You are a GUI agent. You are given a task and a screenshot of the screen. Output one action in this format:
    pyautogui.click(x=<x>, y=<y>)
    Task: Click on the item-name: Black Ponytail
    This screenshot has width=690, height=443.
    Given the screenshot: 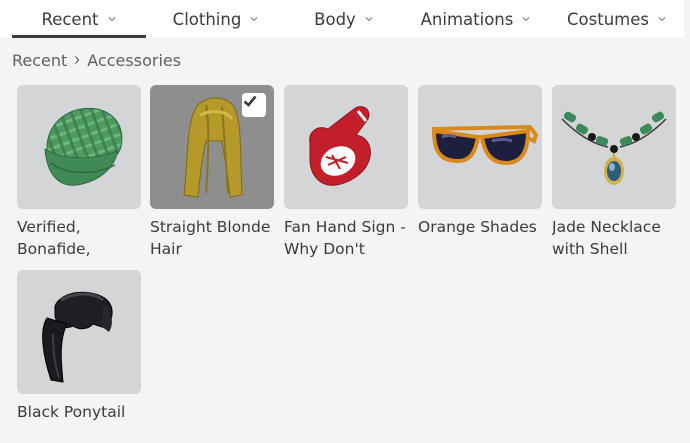 What is the action you would take?
    pyautogui.click(x=71, y=412)
    